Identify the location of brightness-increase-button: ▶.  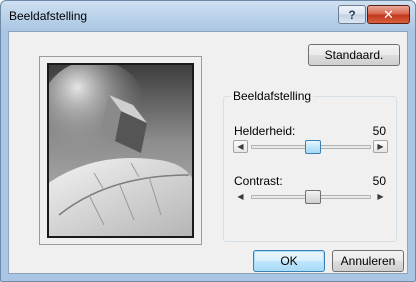
(380, 146).